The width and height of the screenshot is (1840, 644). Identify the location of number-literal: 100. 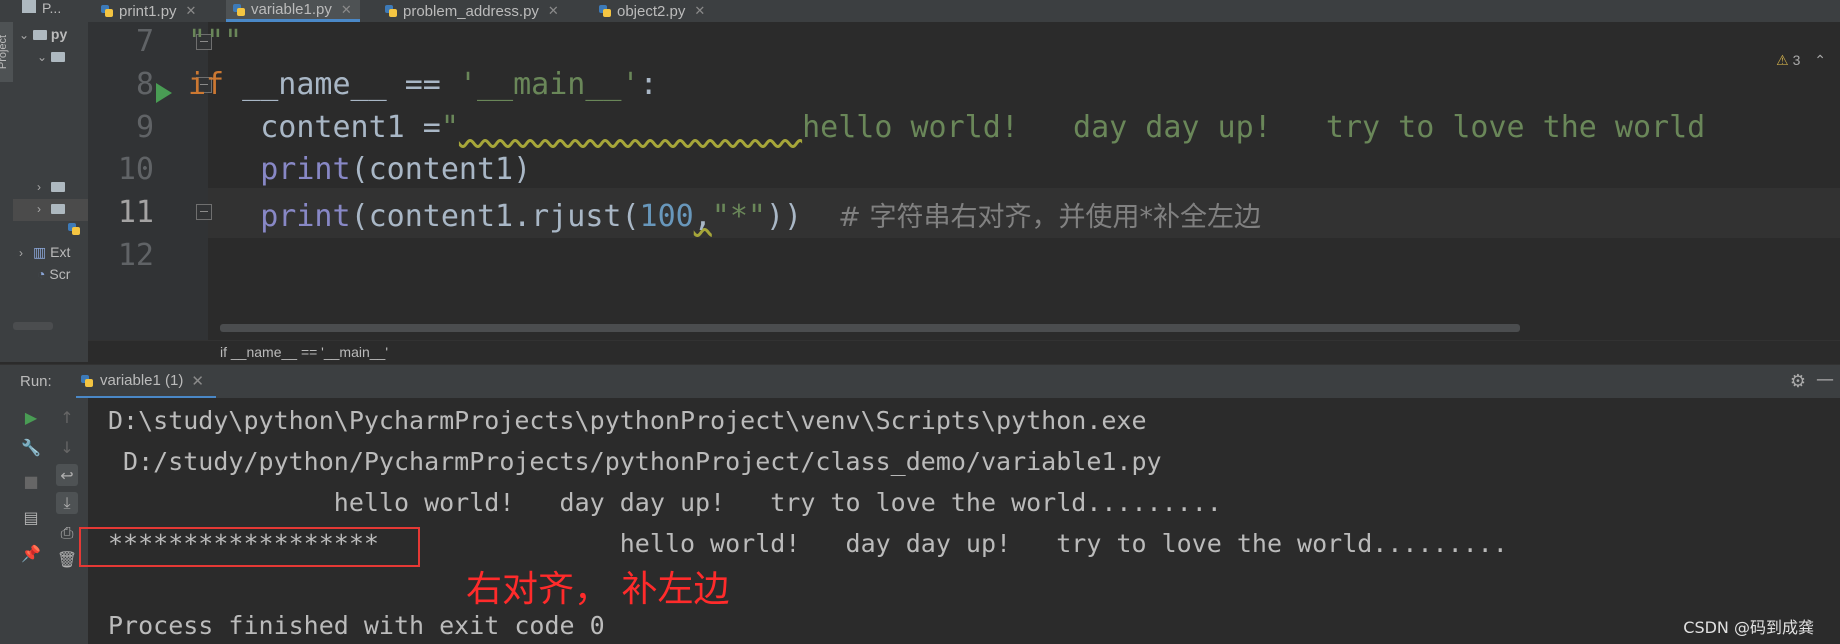
(666, 216).